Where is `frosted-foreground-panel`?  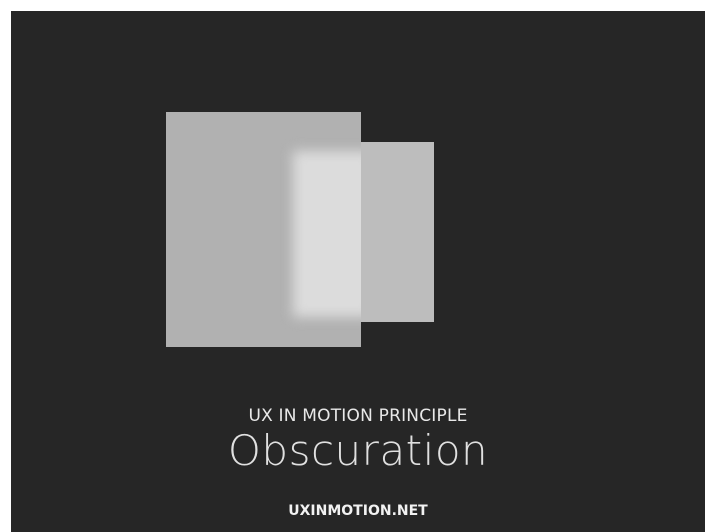 frosted-foreground-panel is located at coordinates (263, 229).